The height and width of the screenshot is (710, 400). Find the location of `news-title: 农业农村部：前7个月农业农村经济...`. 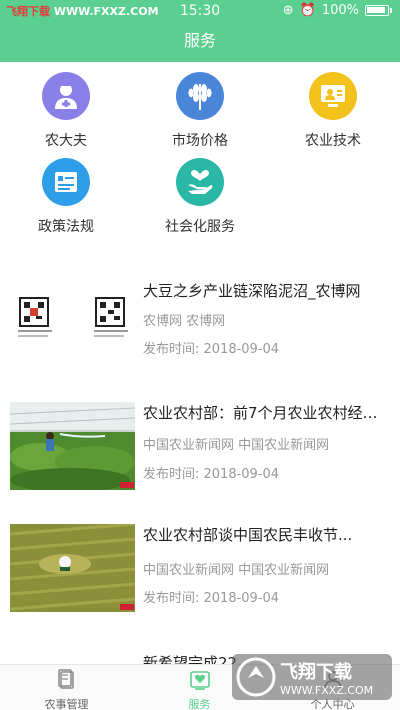

news-title: 农业农村部：前7个月农业农村经济... is located at coordinates (265, 413).